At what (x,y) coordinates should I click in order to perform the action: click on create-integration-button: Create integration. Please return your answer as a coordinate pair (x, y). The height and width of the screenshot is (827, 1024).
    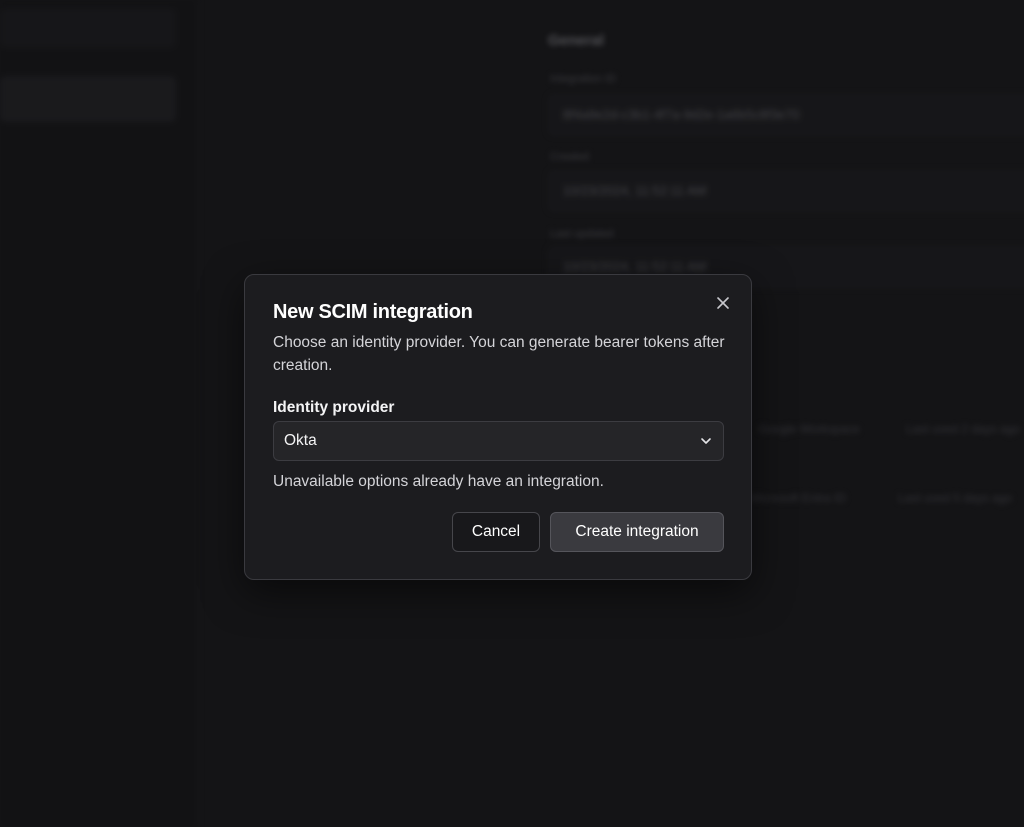
    Looking at the image, I should click on (637, 532).